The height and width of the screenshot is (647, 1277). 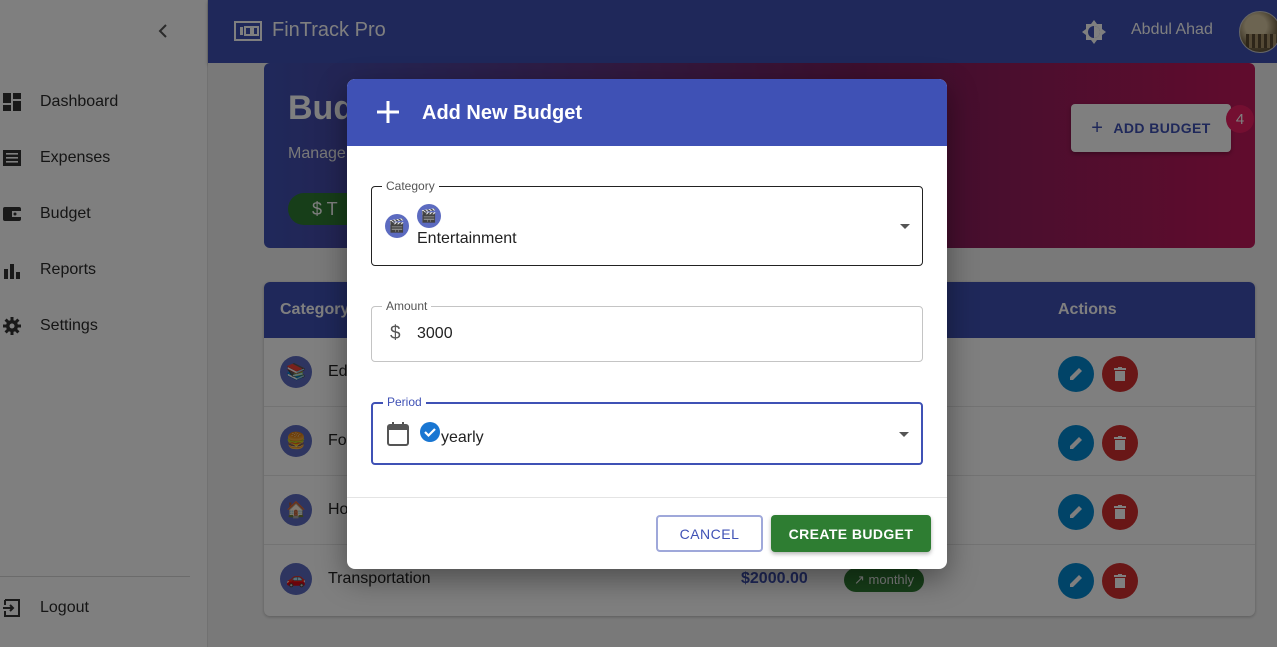 What do you see at coordinates (462, 437) in the screenshot?
I see `period-value: yearly` at bounding box center [462, 437].